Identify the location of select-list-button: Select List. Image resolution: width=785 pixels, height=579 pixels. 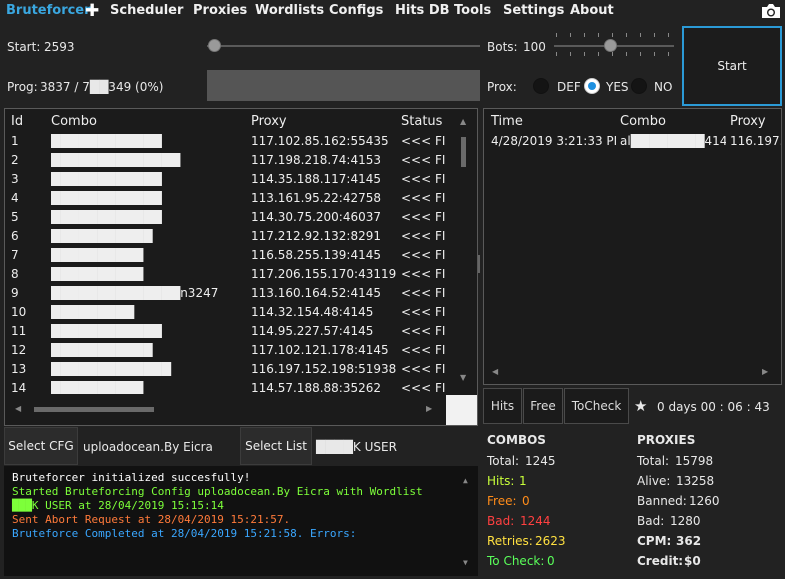
(276, 446).